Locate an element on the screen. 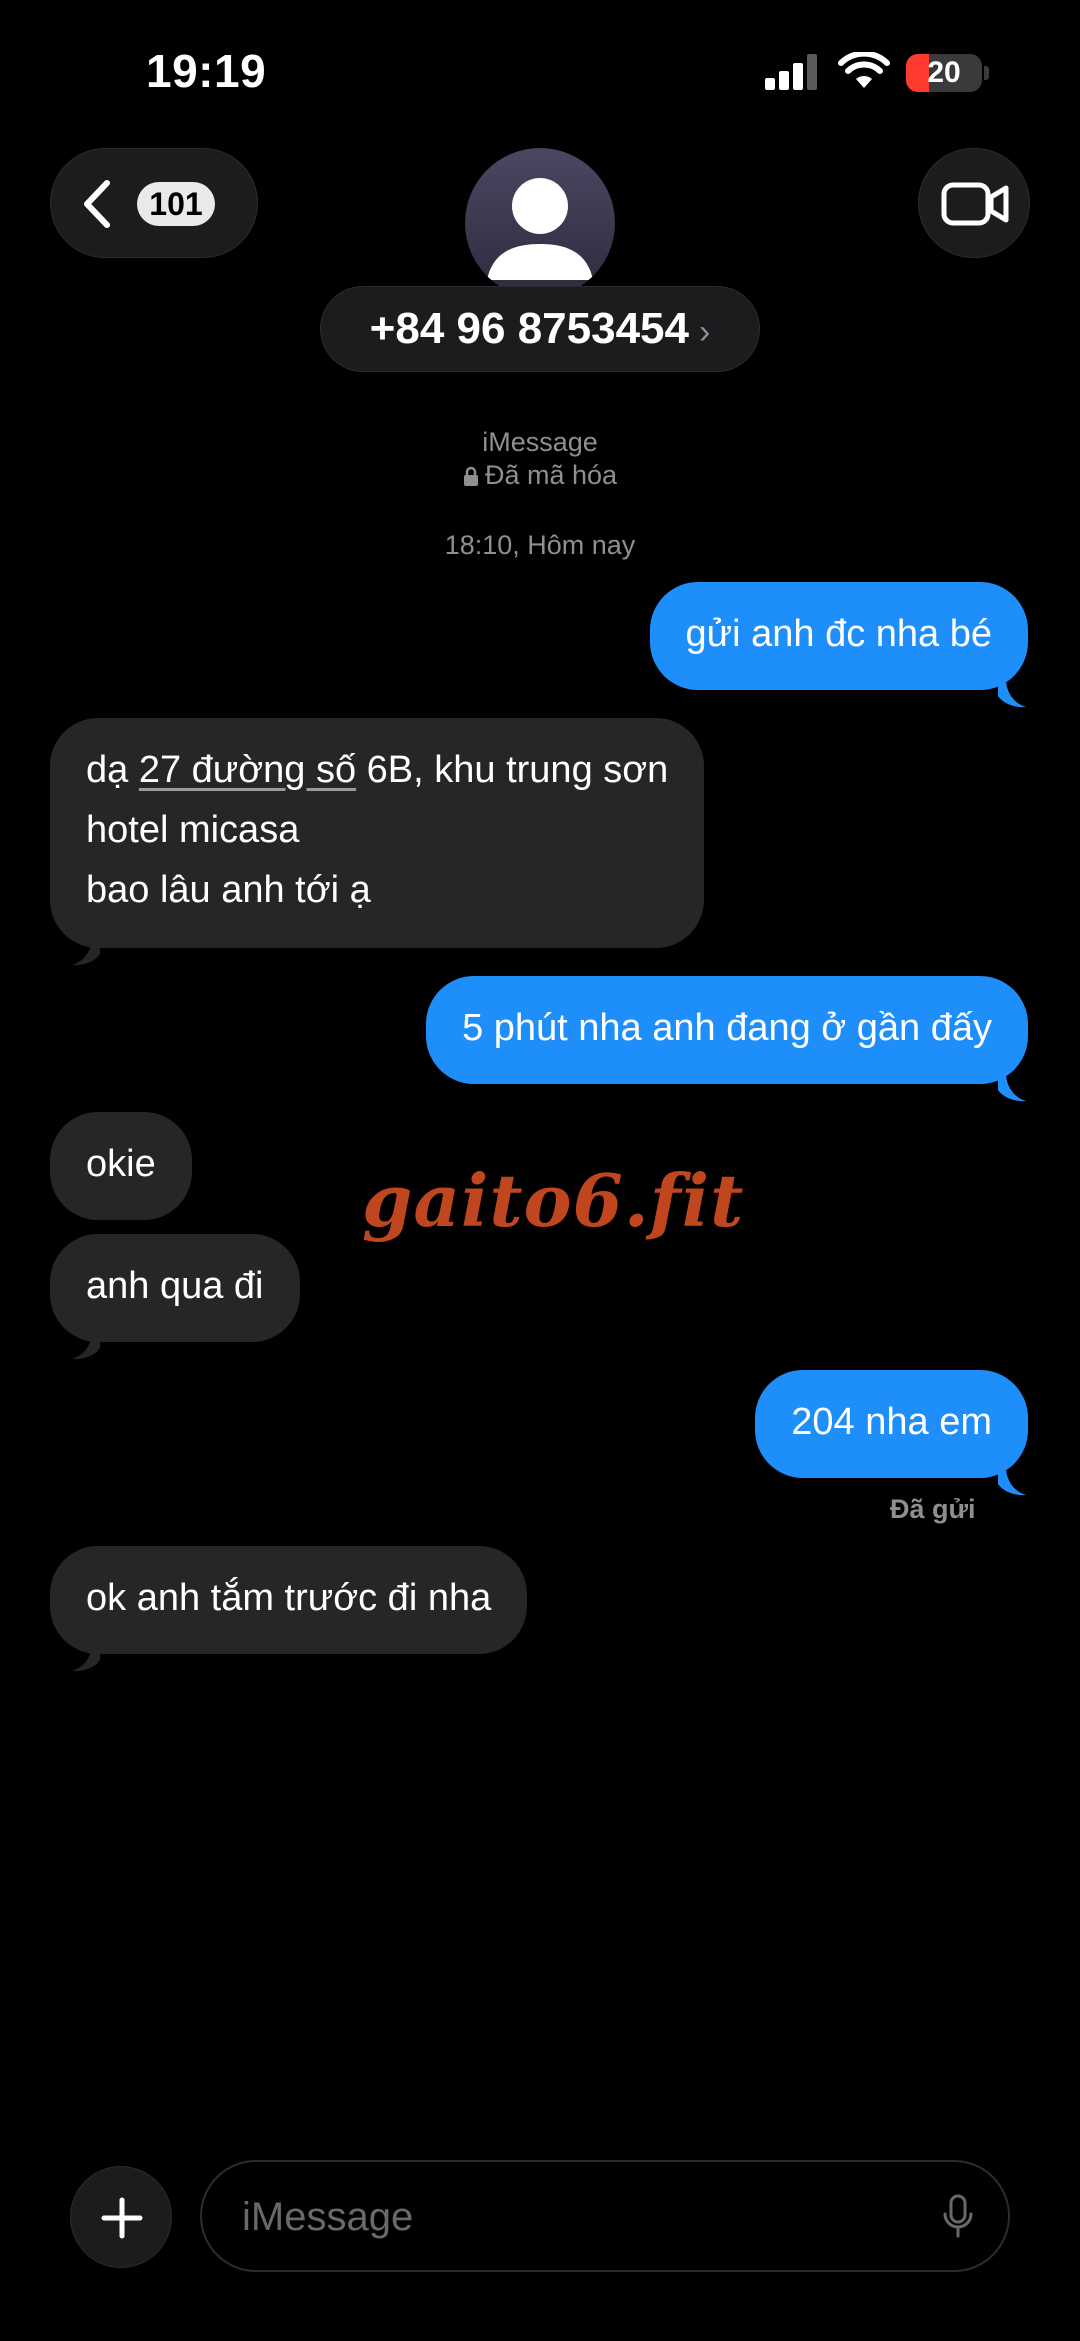 Image resolution: width=1080 pixels, height=2341 pixels. encryption-label: Đã mã hóa is located at coordinates (540, 475).